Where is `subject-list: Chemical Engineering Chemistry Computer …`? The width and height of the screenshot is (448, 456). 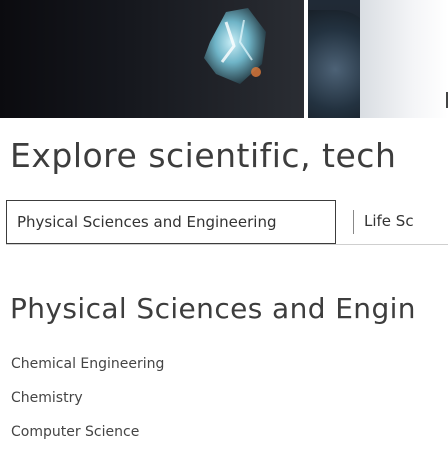 subject-list: Chemical Engineering Chemistry Computer … is located at coordinates (87, 405).